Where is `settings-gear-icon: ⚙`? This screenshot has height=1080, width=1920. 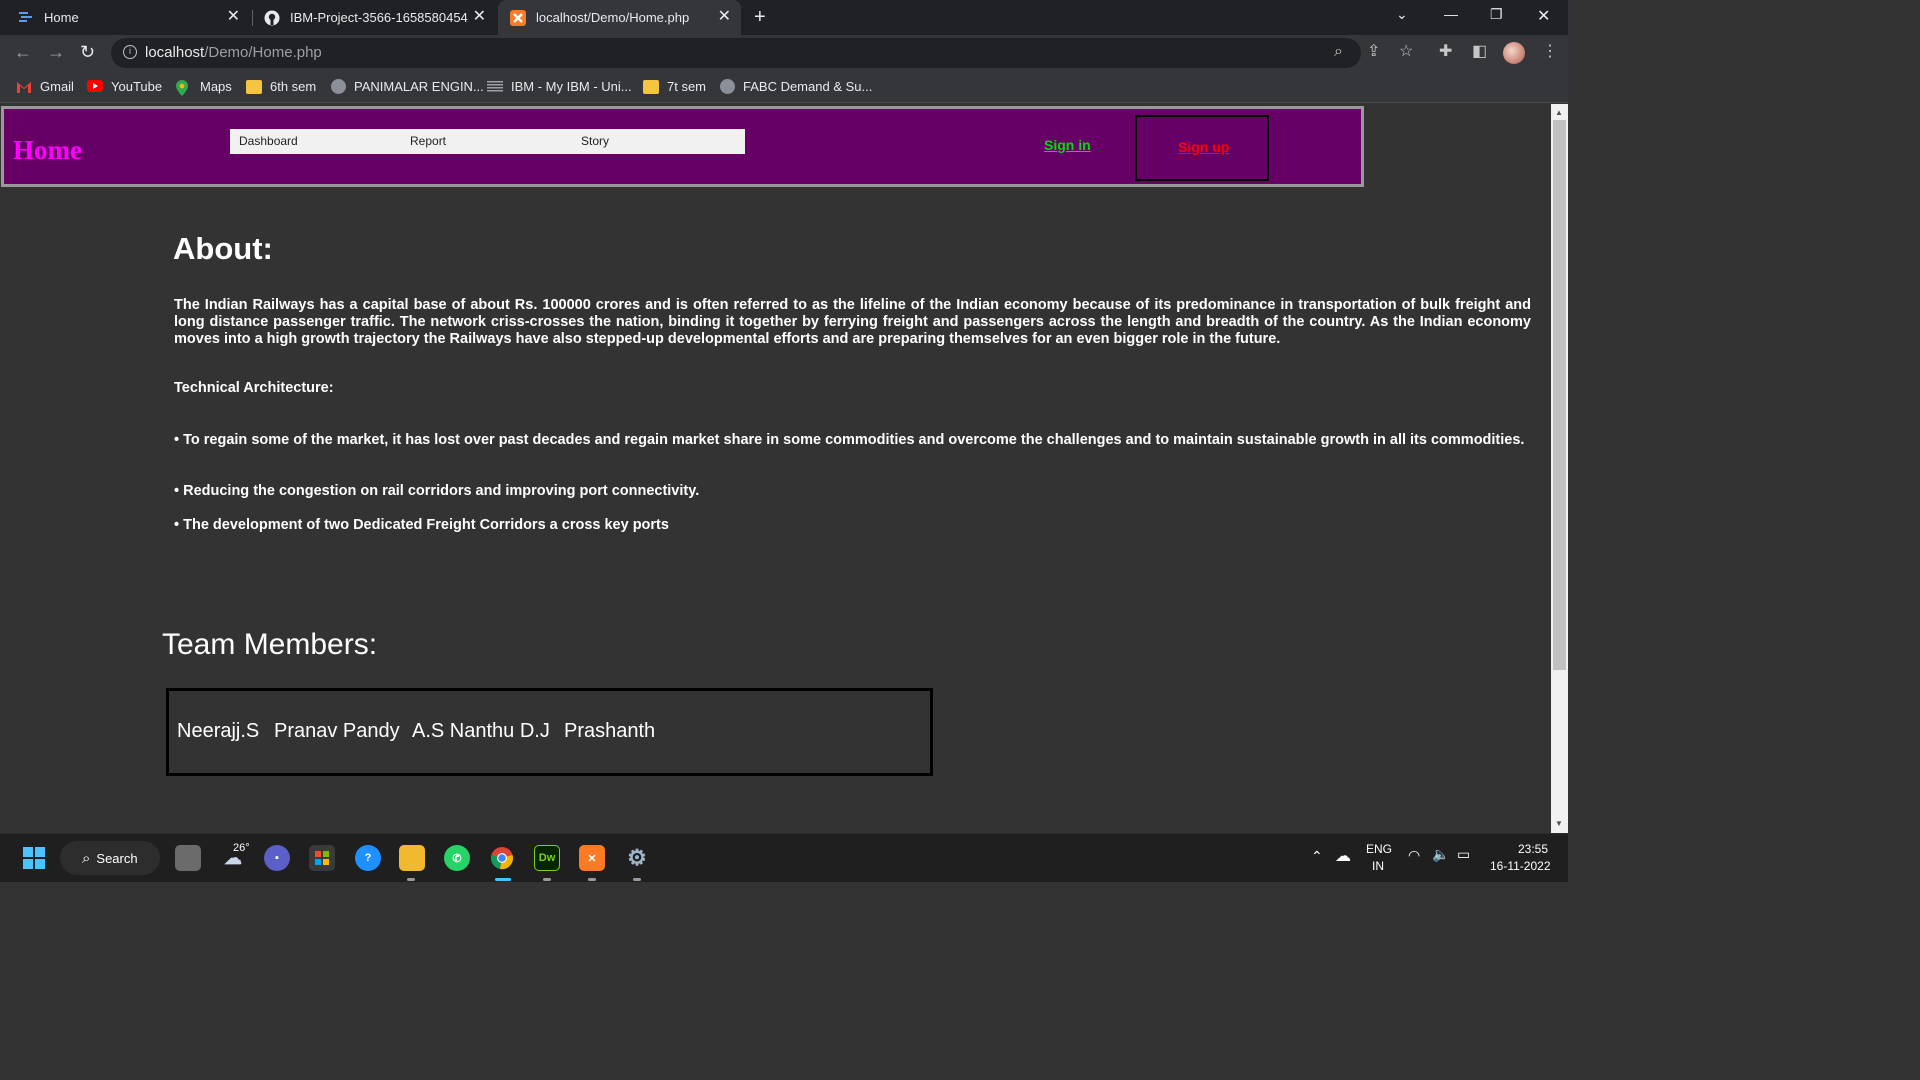 settings-gear-icon: ⚙ is located at coordinates (637, 858).